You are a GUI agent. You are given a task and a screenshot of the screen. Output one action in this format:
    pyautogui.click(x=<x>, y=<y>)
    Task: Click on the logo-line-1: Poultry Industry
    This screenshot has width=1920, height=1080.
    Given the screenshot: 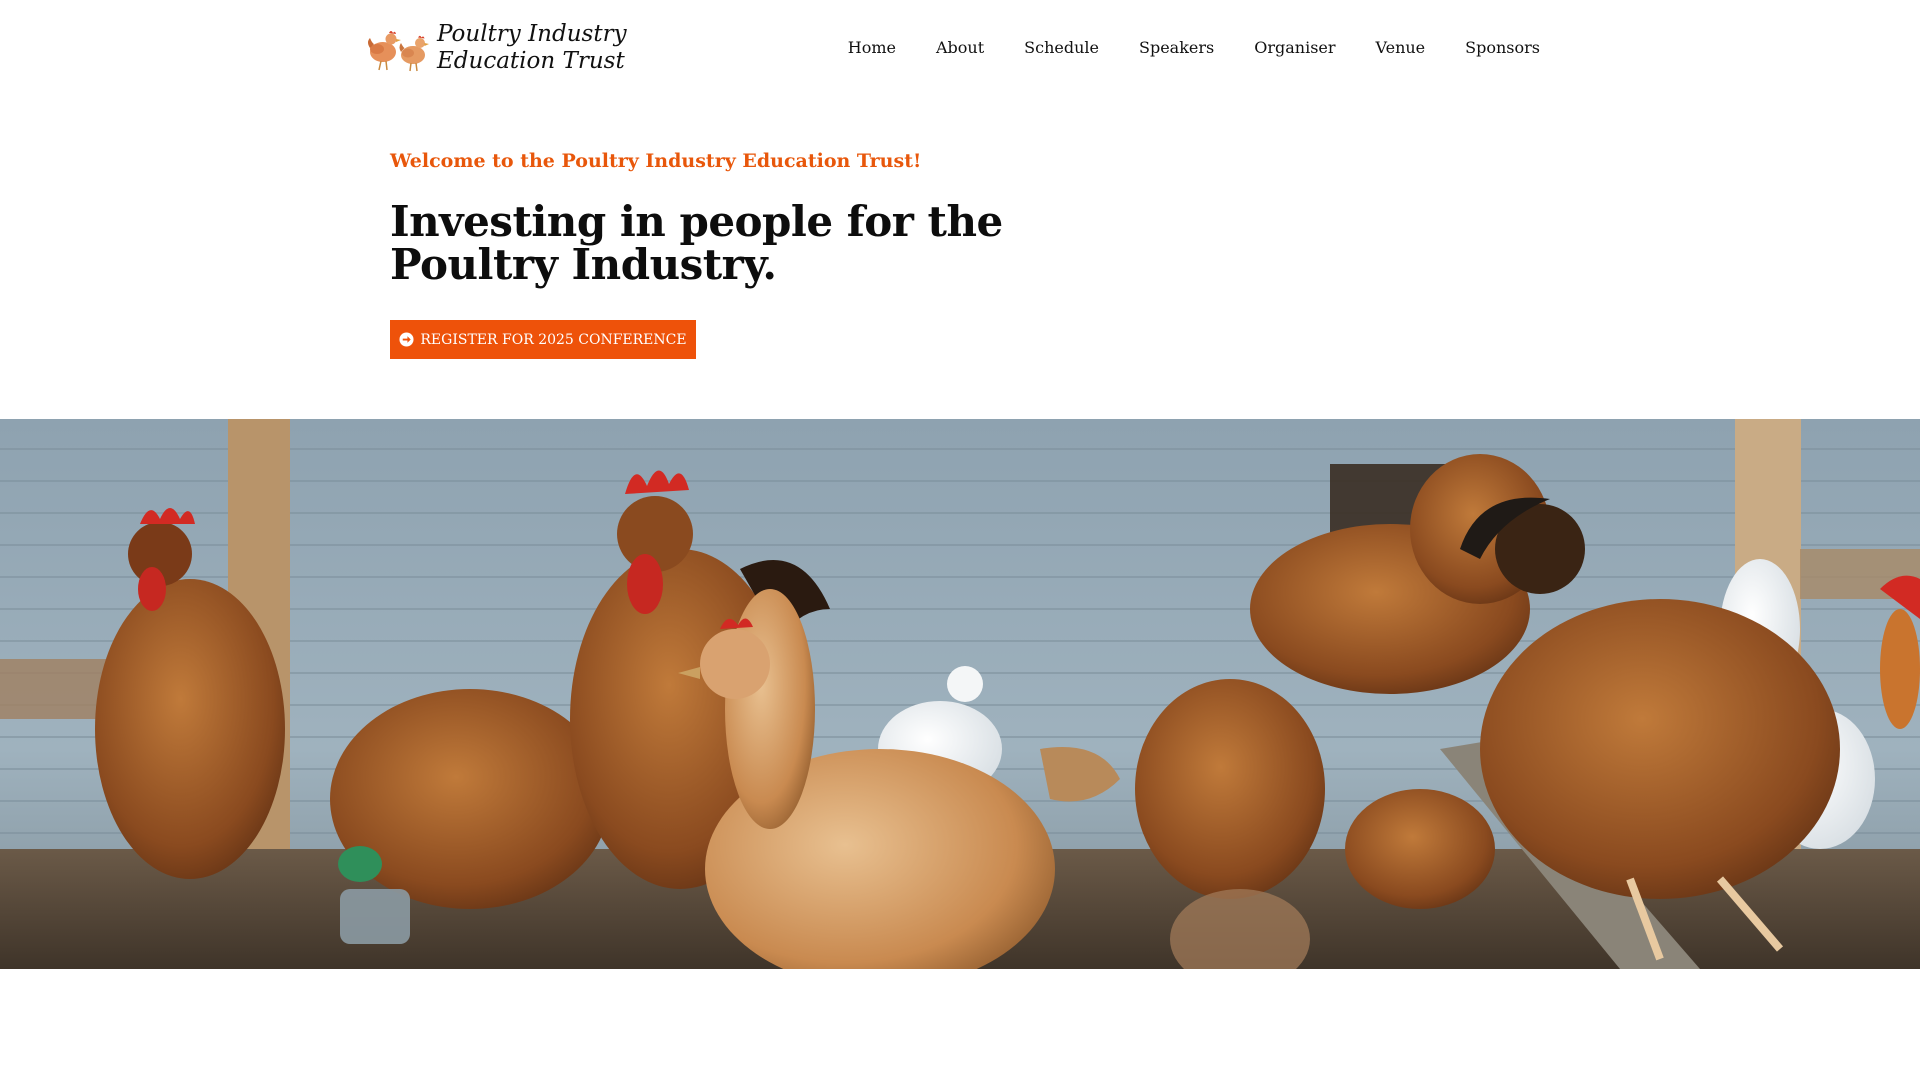 What is the action you would take?
    pyautogui.click(x=532, y=34)
    